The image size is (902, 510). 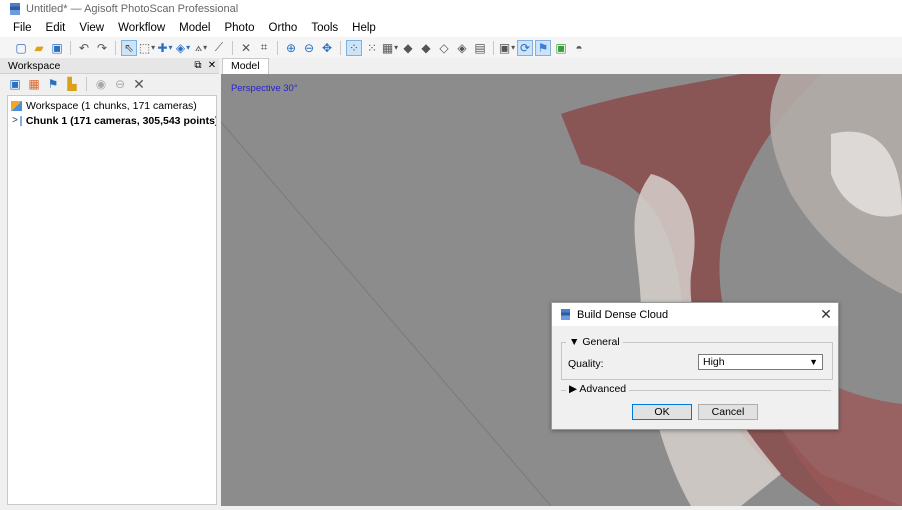 What do you see at coordinates (354, 47) in the screenshot?
I see `points-icon: ⁘` at bounding box center [354, 47].